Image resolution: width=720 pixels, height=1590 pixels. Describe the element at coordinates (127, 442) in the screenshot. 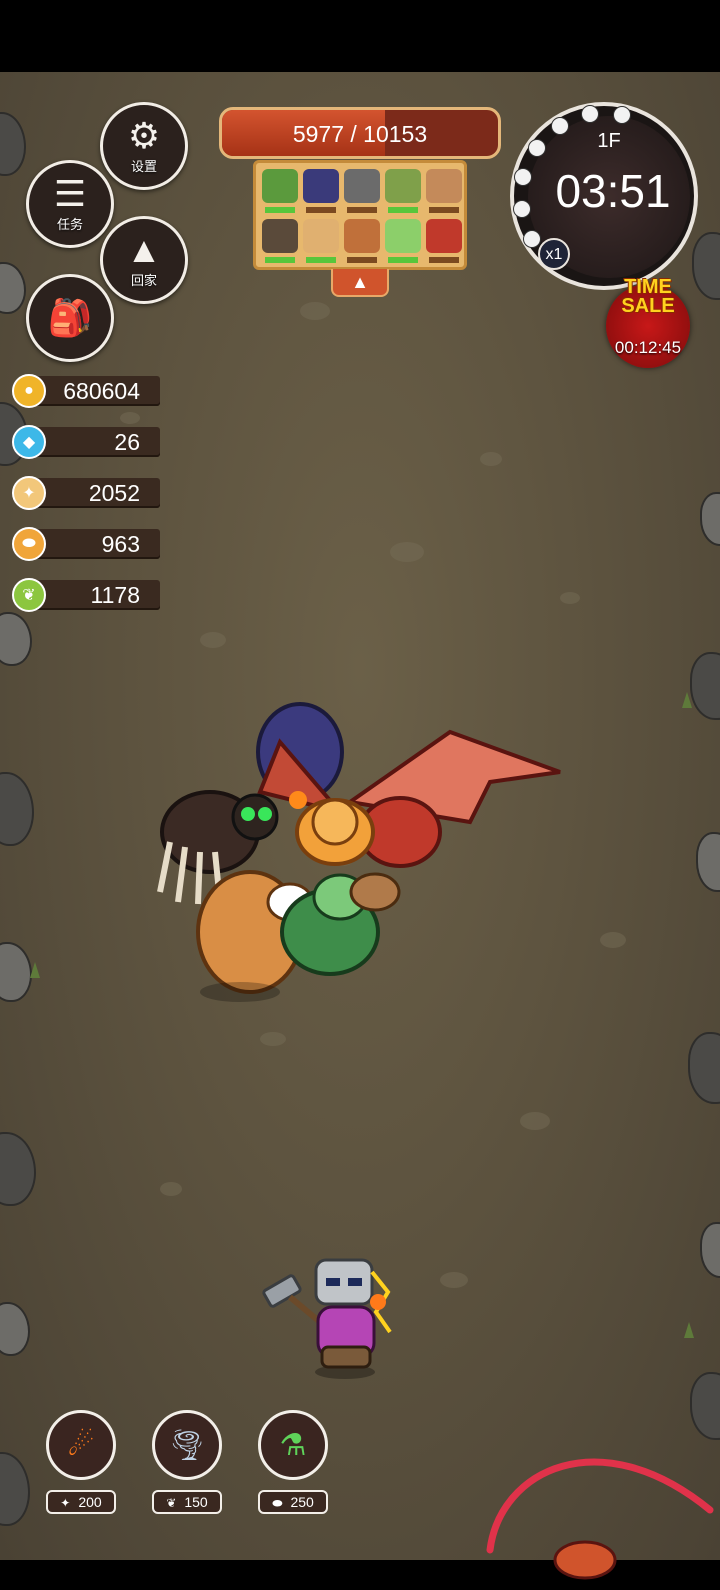

I see `resource-value: 26` at that location.